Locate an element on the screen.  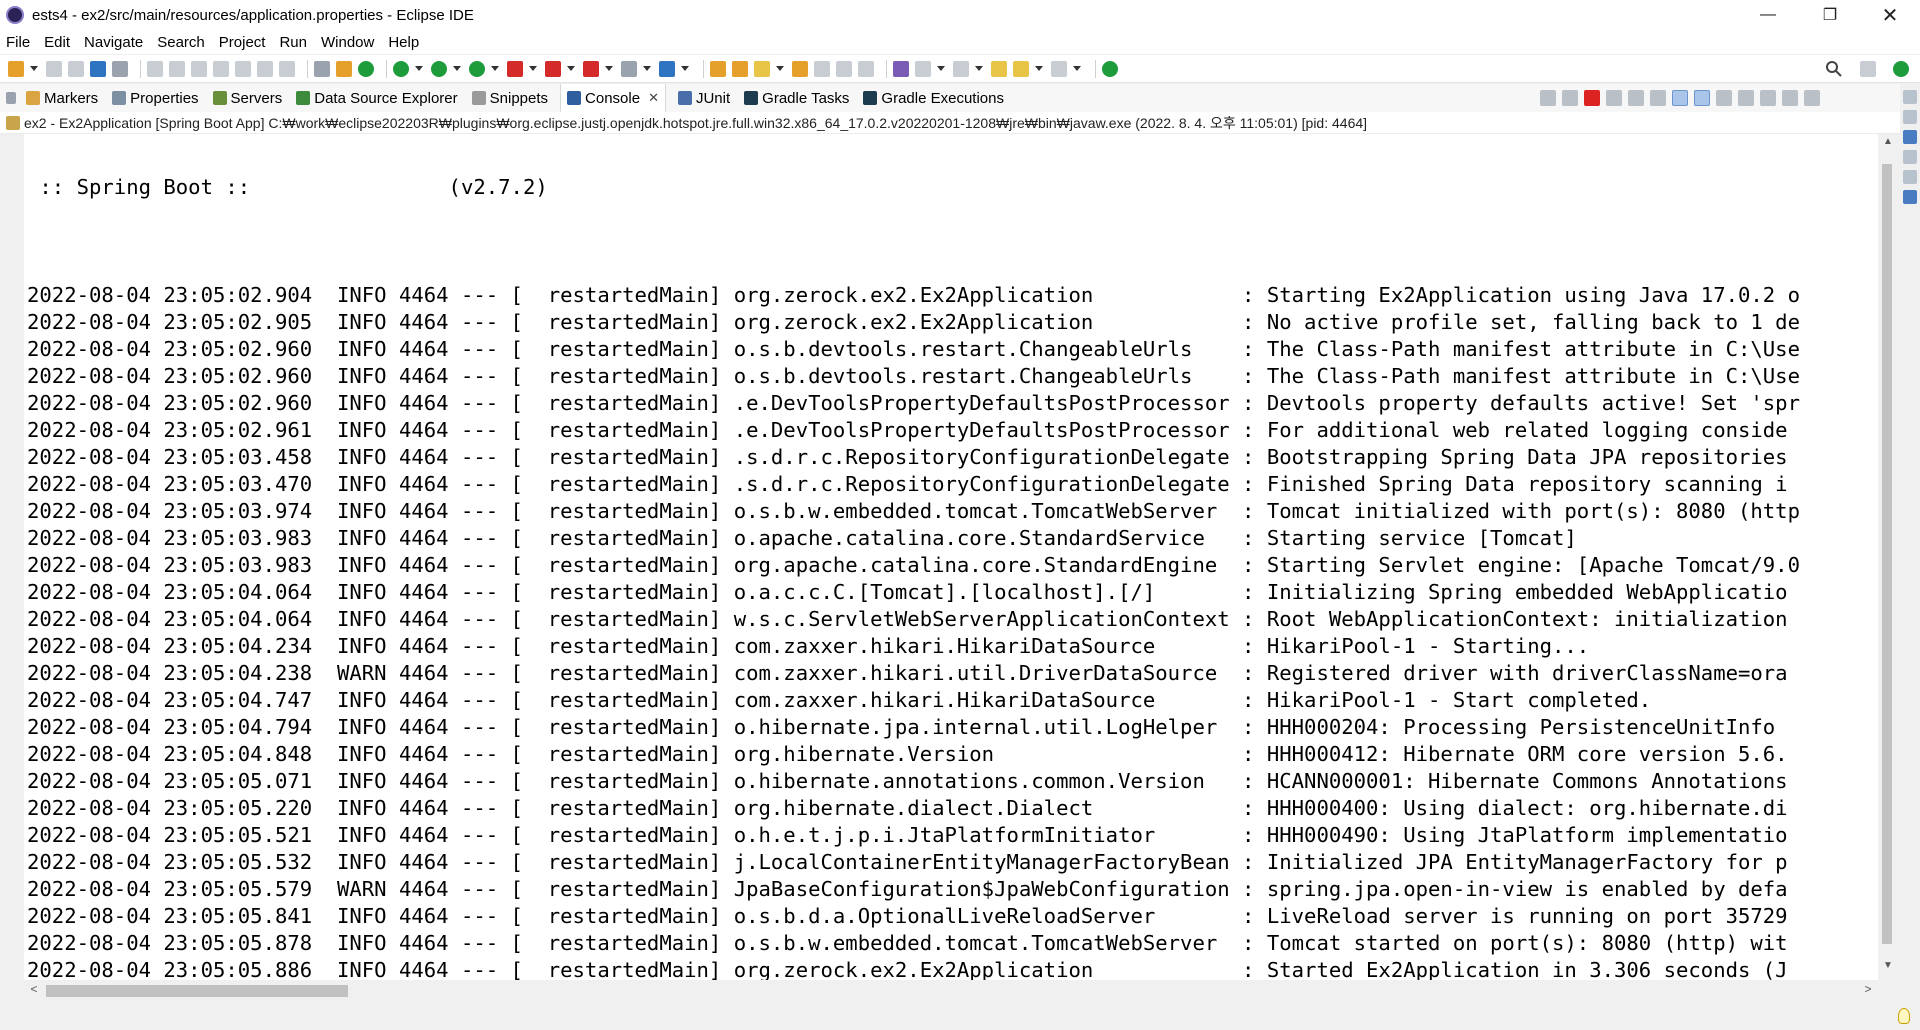
new-java-class-icon is located at coordinates (667, 68).